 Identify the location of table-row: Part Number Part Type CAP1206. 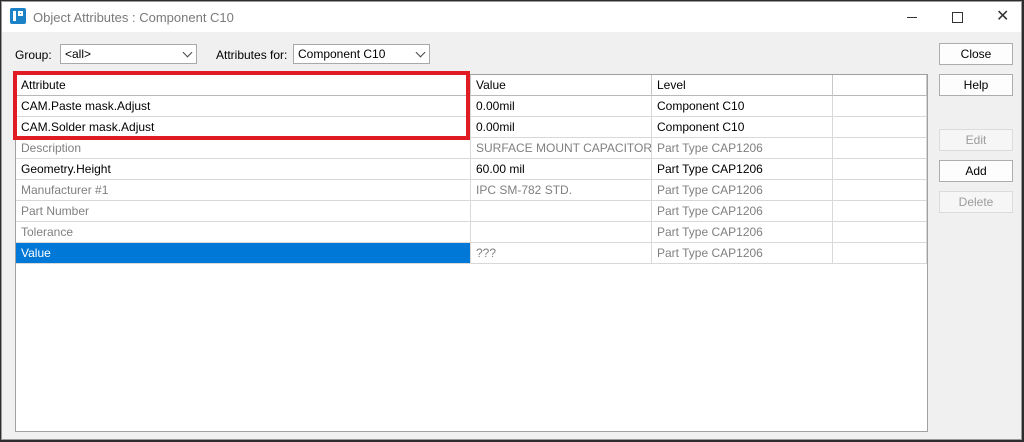
(471, 211).